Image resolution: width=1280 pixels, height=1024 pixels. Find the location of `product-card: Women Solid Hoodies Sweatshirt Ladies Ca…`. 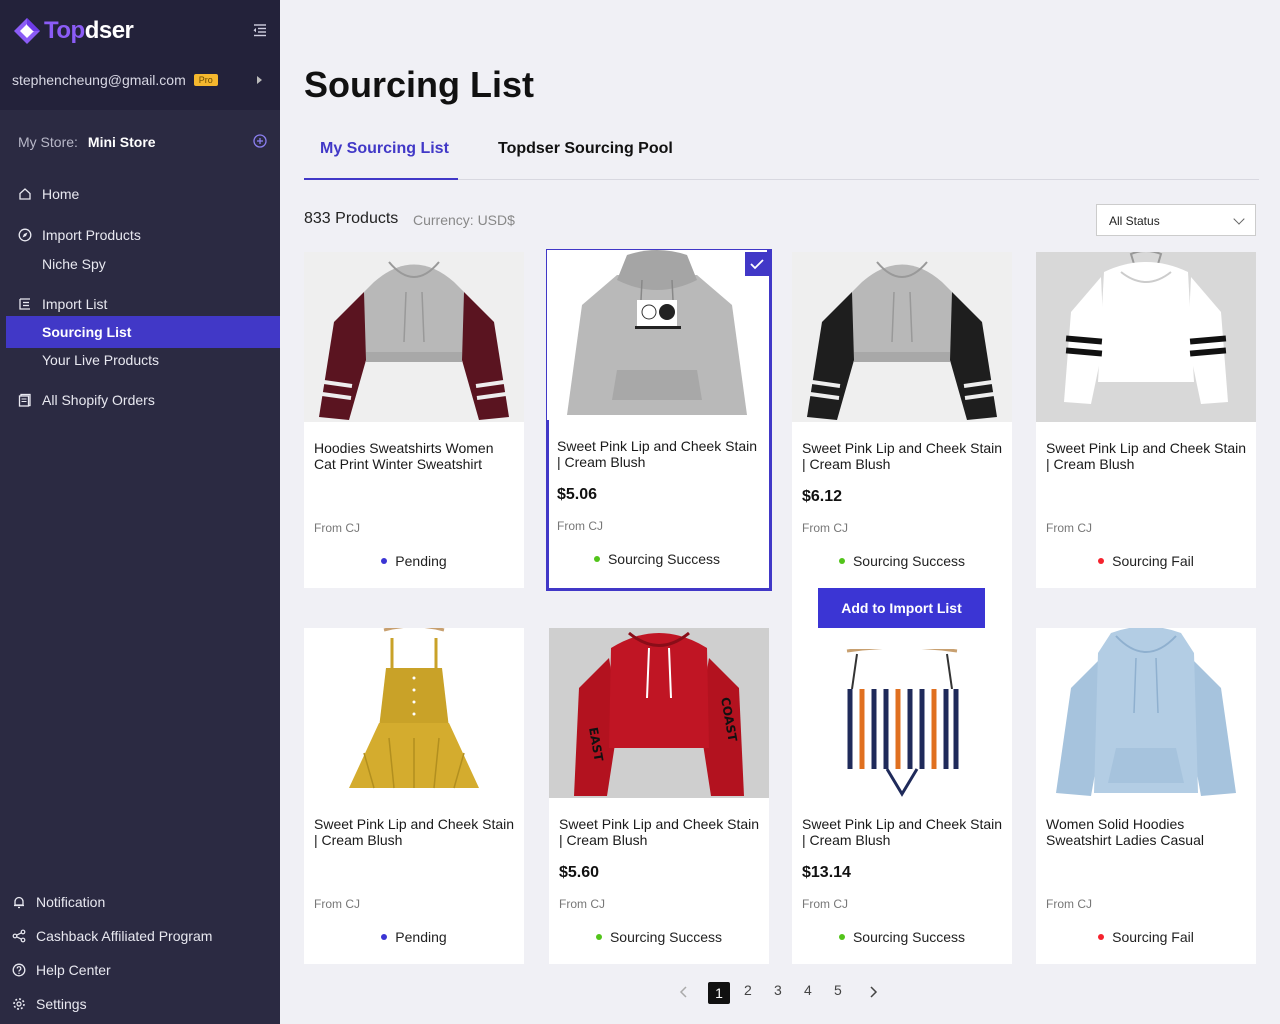

product-card: Women Solid Hoodies Sweatshirt Ladies Ca… is located at coordinates (1146, 796).